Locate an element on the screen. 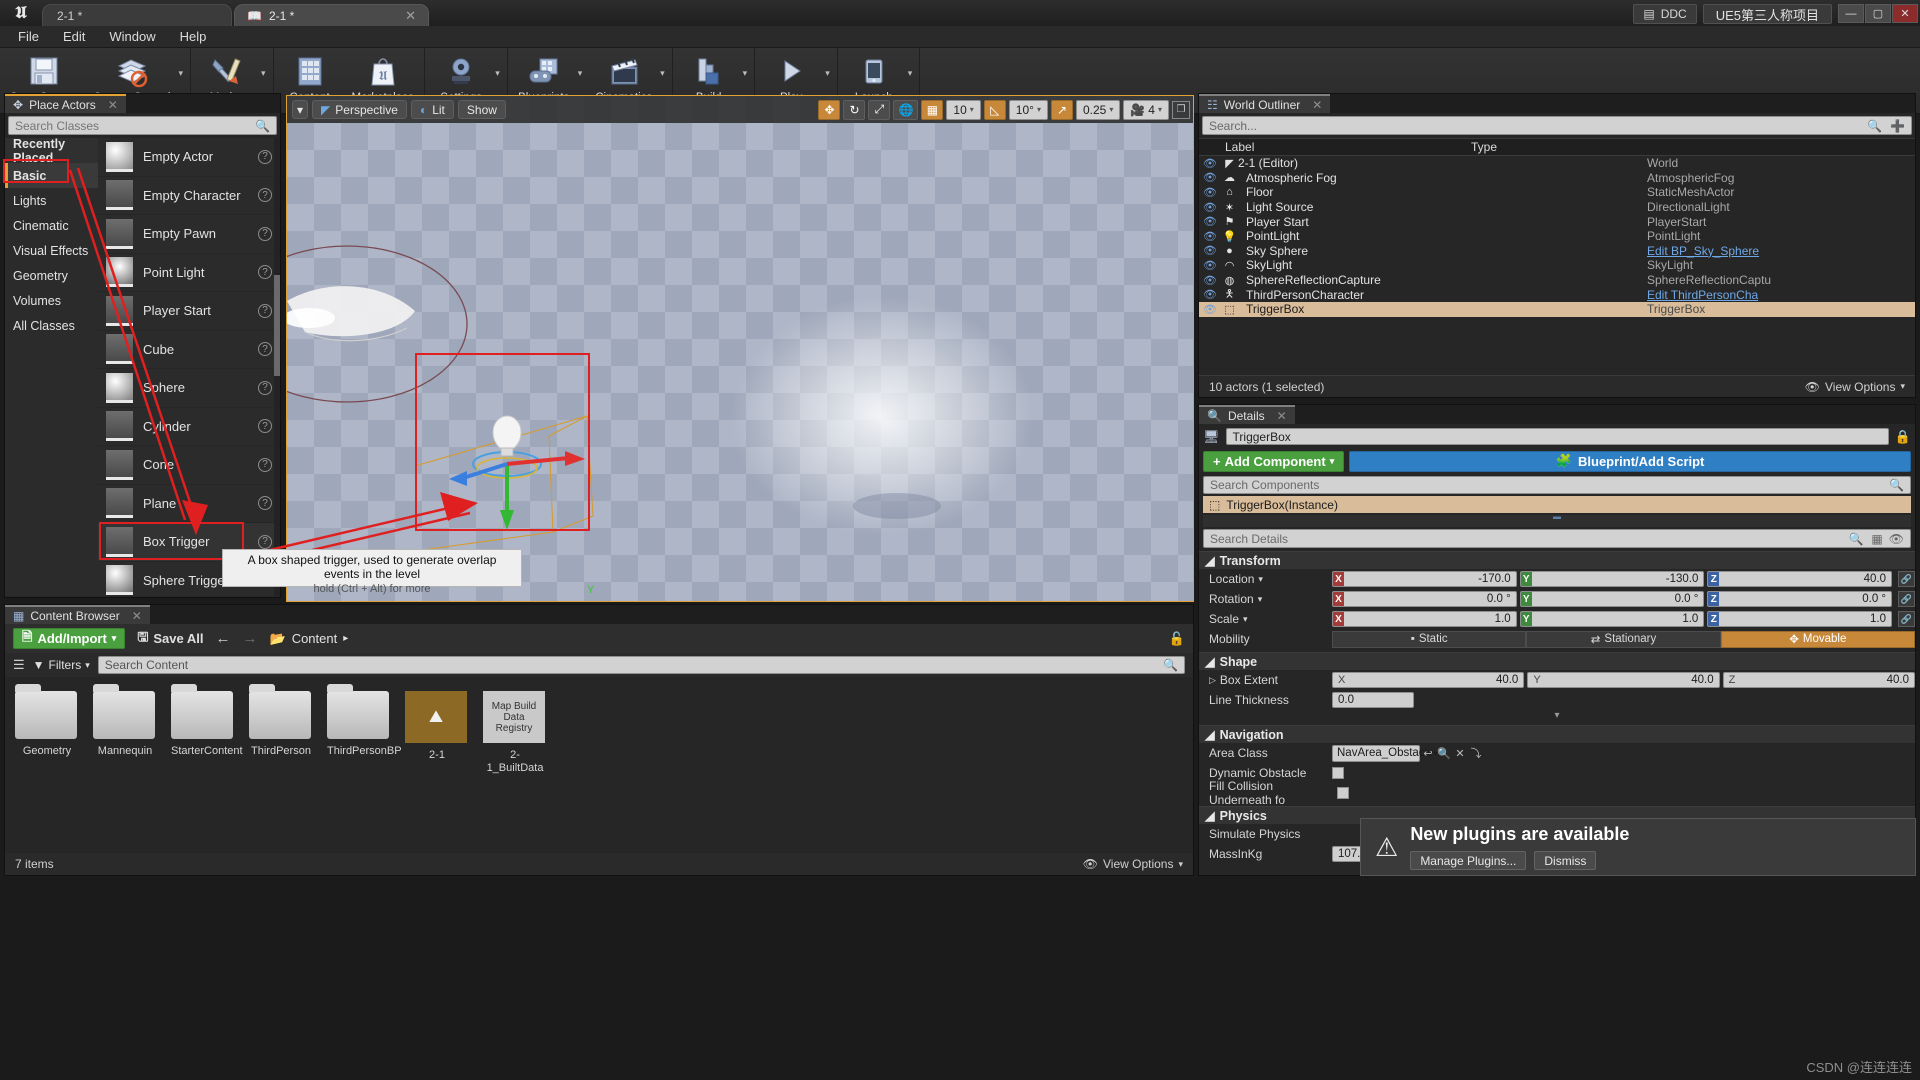  location-y-field: Y -130.0 is located at coordinates (1612, 579).